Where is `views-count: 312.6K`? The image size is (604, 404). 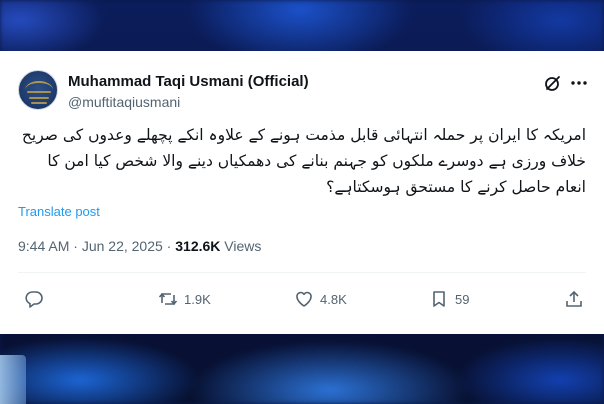 views-count: 312.6K is located at coordinates (198, 246).